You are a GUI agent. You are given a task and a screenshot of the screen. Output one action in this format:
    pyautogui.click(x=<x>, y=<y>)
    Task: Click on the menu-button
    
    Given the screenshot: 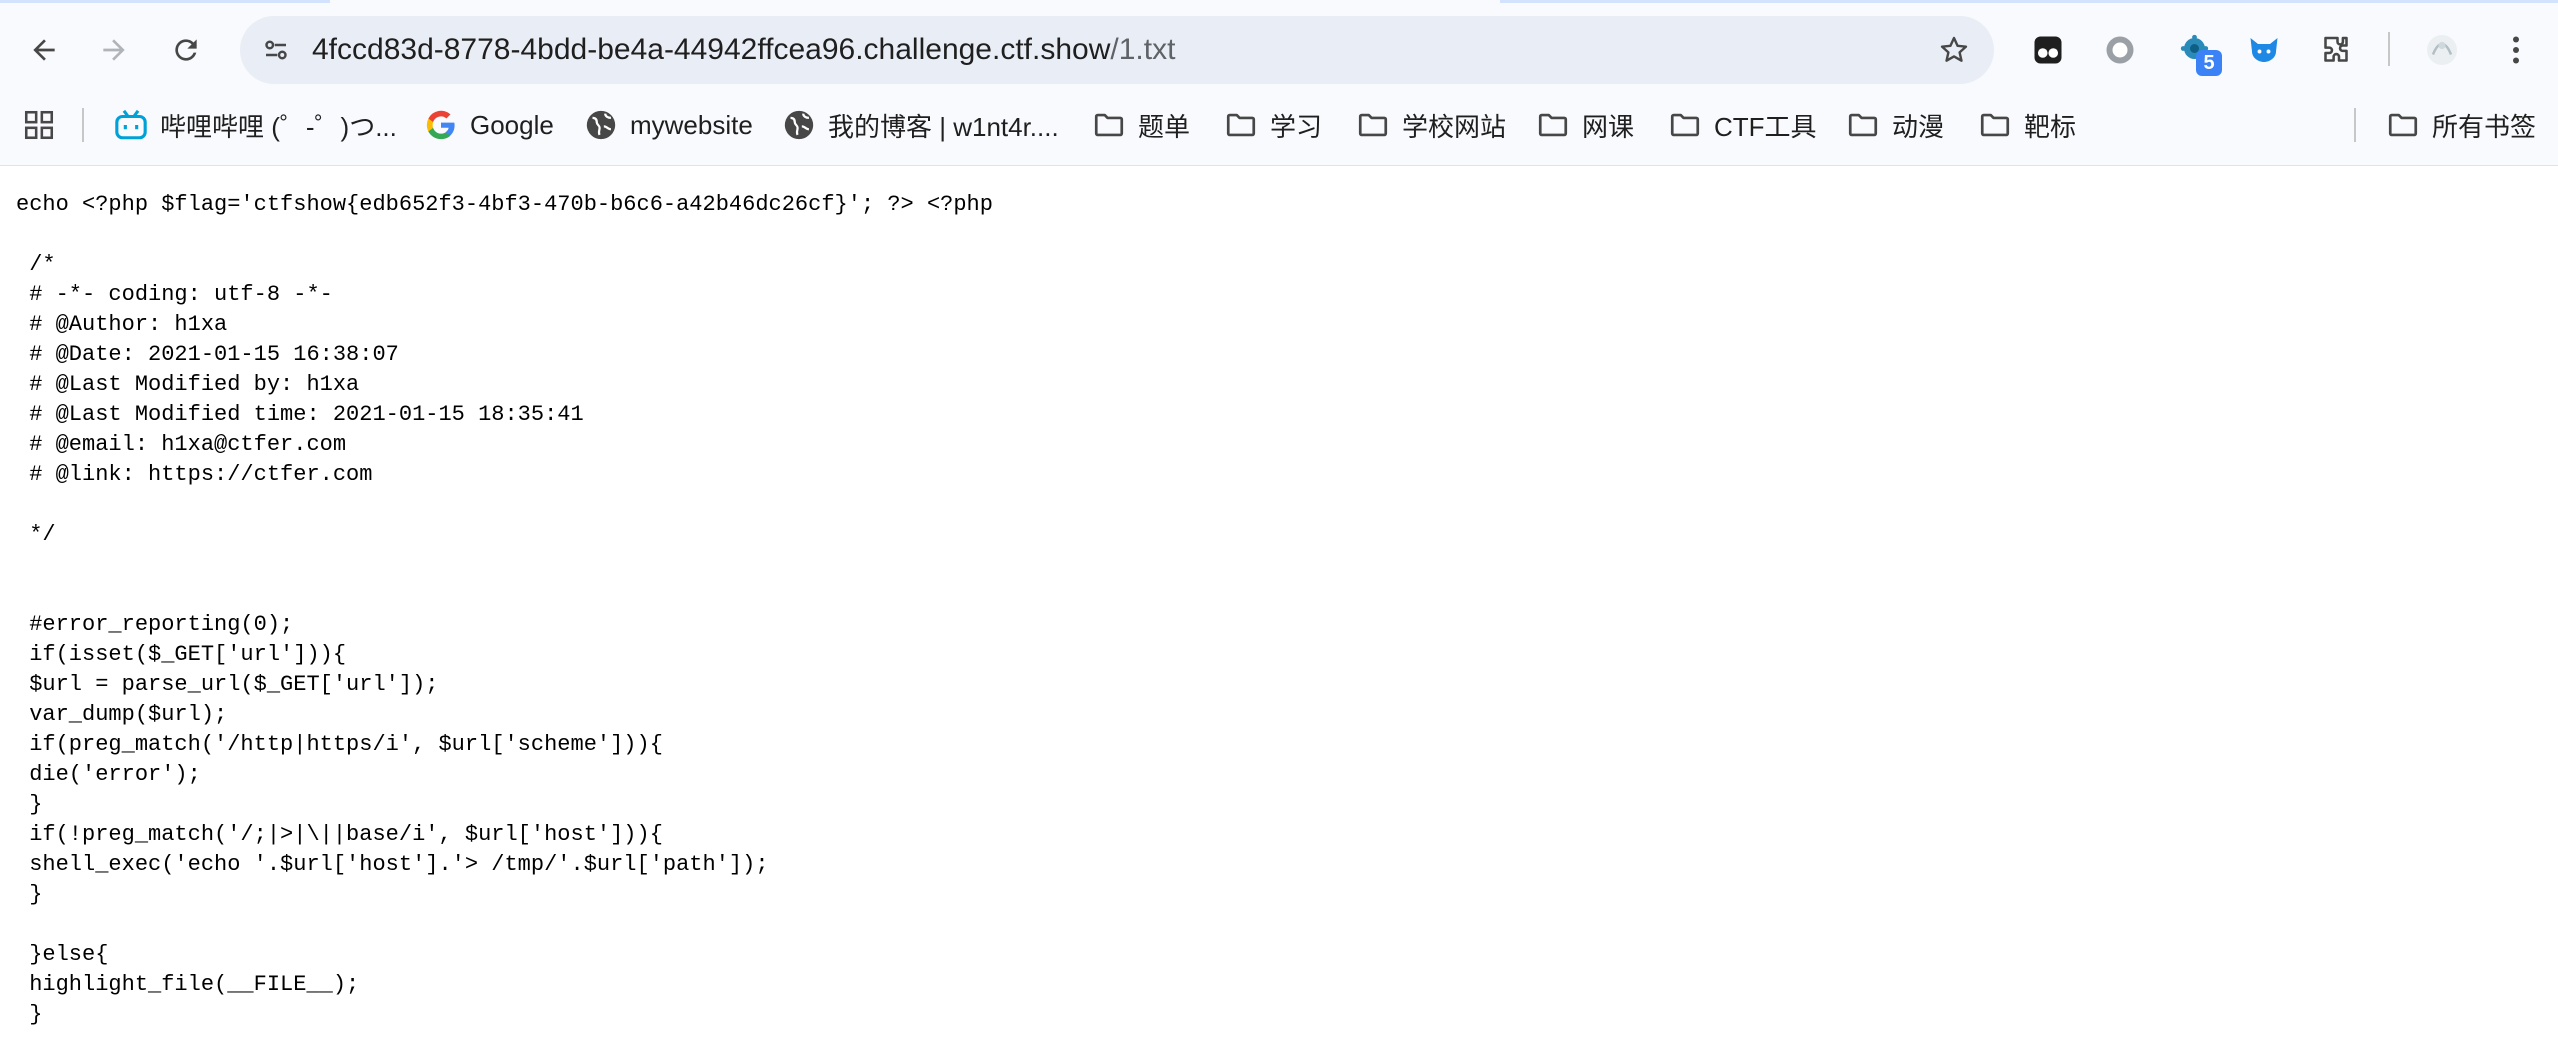 What is the action you would take?
    pyautogui.click(x=2516, y=50)
    